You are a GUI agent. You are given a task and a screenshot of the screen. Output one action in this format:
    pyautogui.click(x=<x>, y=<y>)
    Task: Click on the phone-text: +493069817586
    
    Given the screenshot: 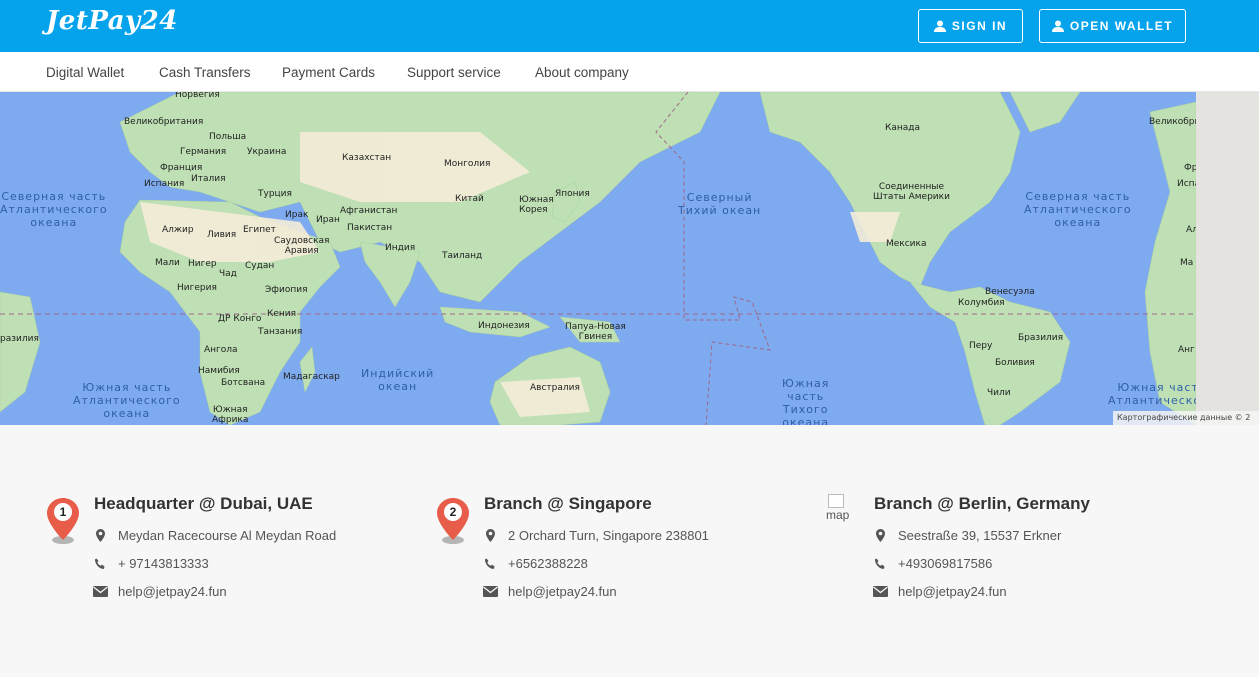 What is the action you would take?
    pyautogui.click(x=945, y=563)
    